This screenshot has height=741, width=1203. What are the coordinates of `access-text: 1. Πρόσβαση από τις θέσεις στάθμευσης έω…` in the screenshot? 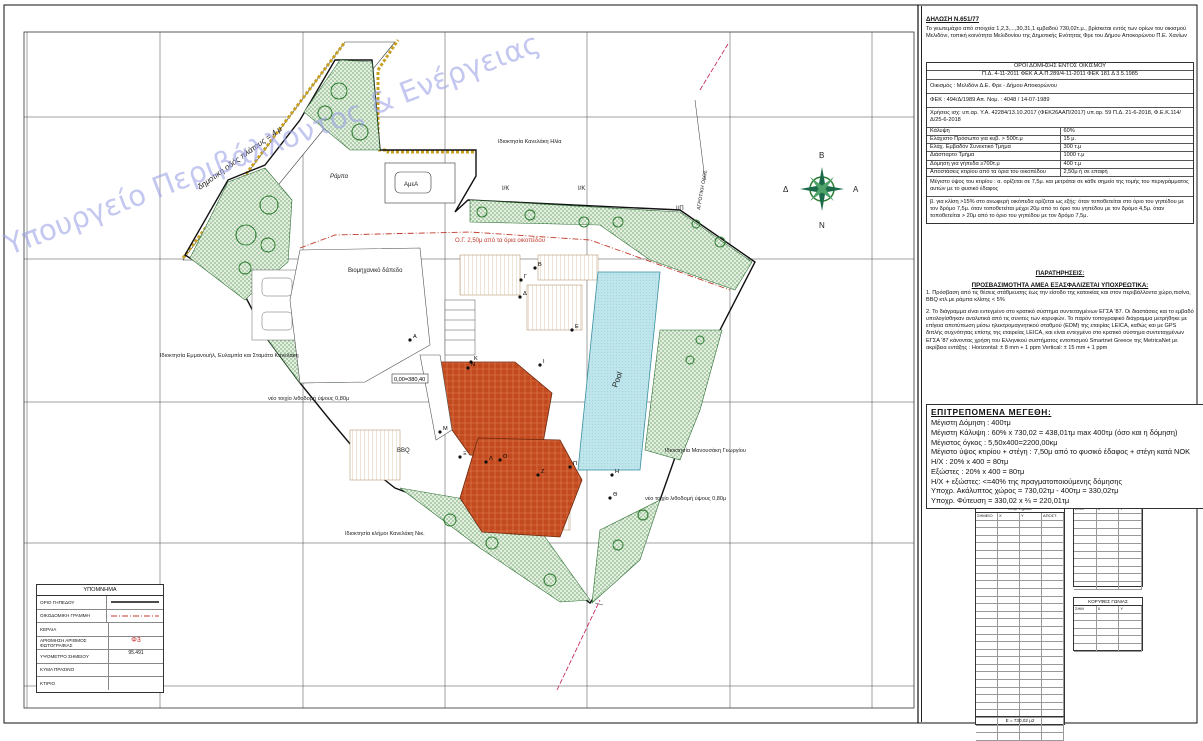 It's located at (1058, 297).